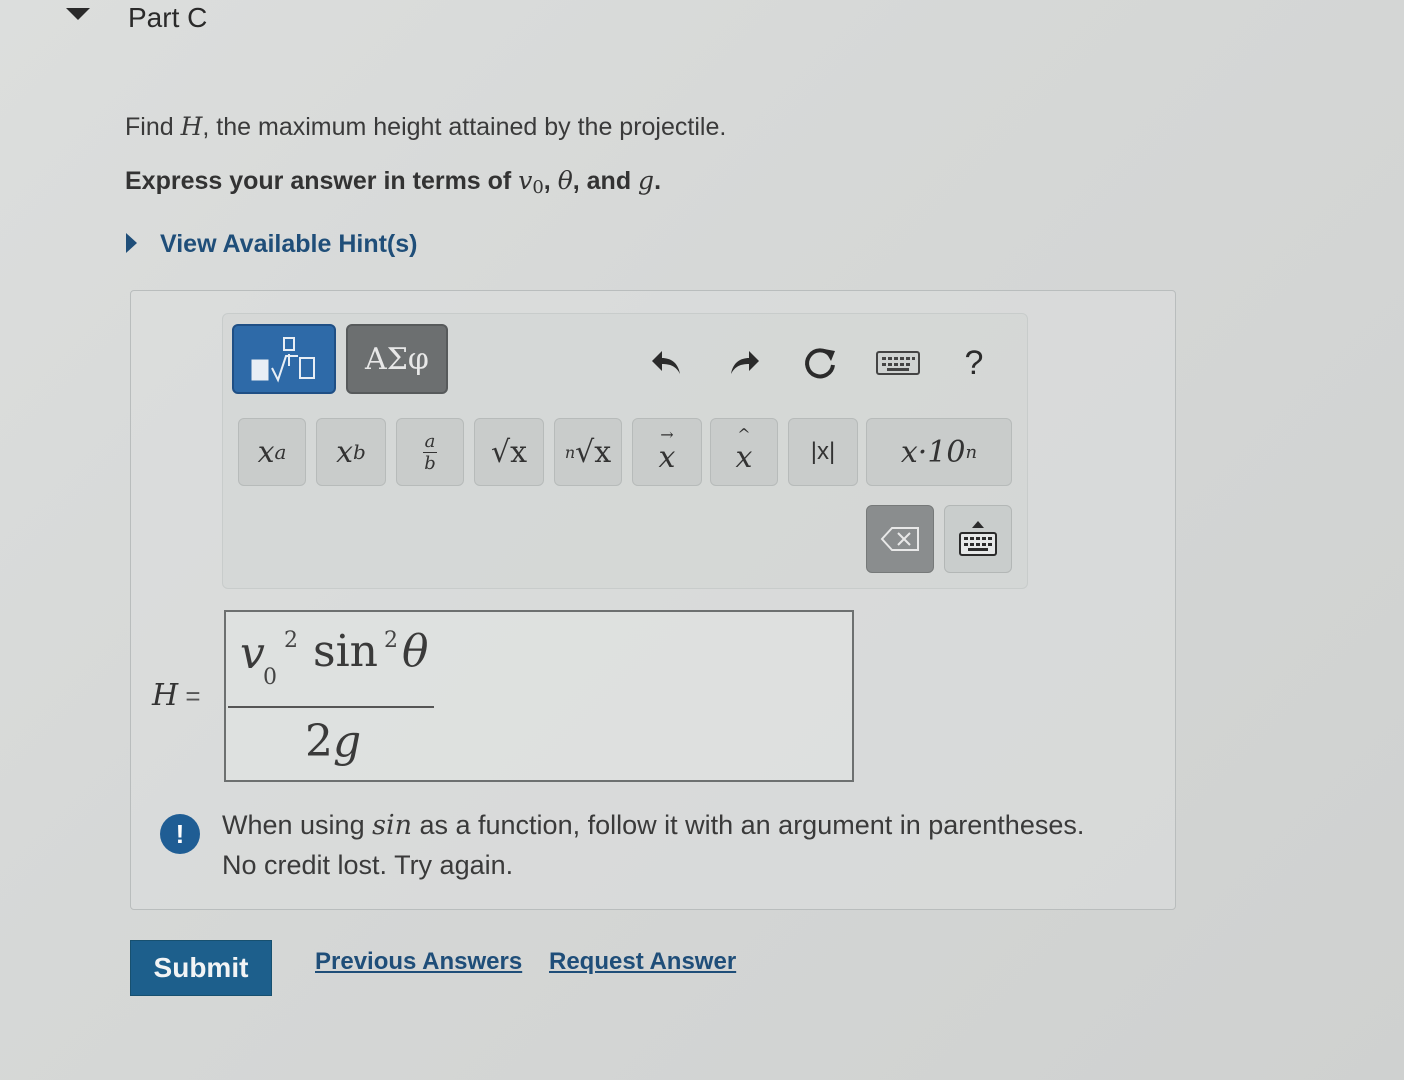  I want to click on nth-root-key: n √x, so click(588, 452).